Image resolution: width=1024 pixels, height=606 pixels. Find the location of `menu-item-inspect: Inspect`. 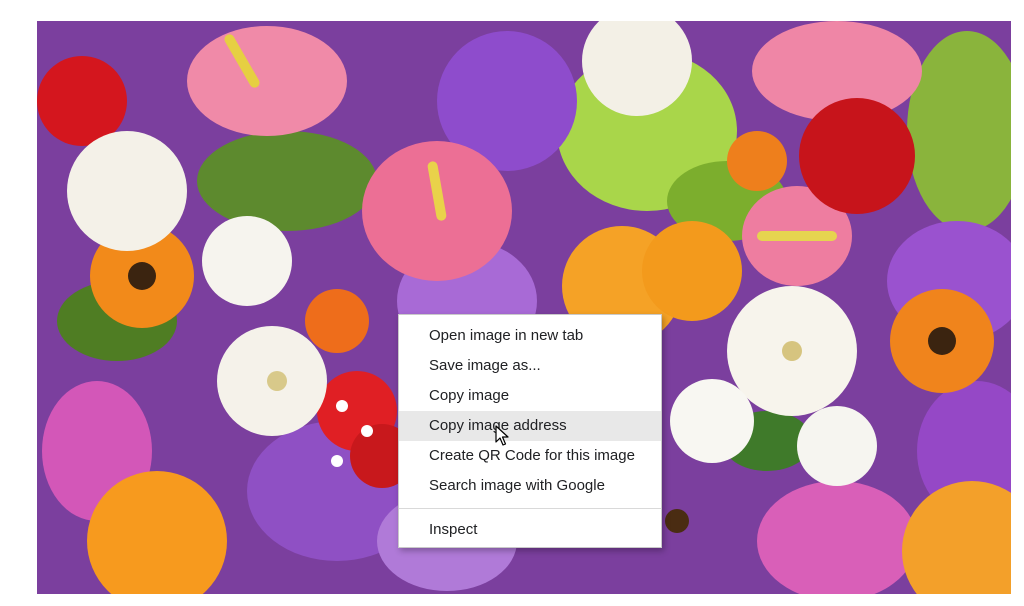

menu-item-inspect: Inspect is located at coordinates (530, 530).